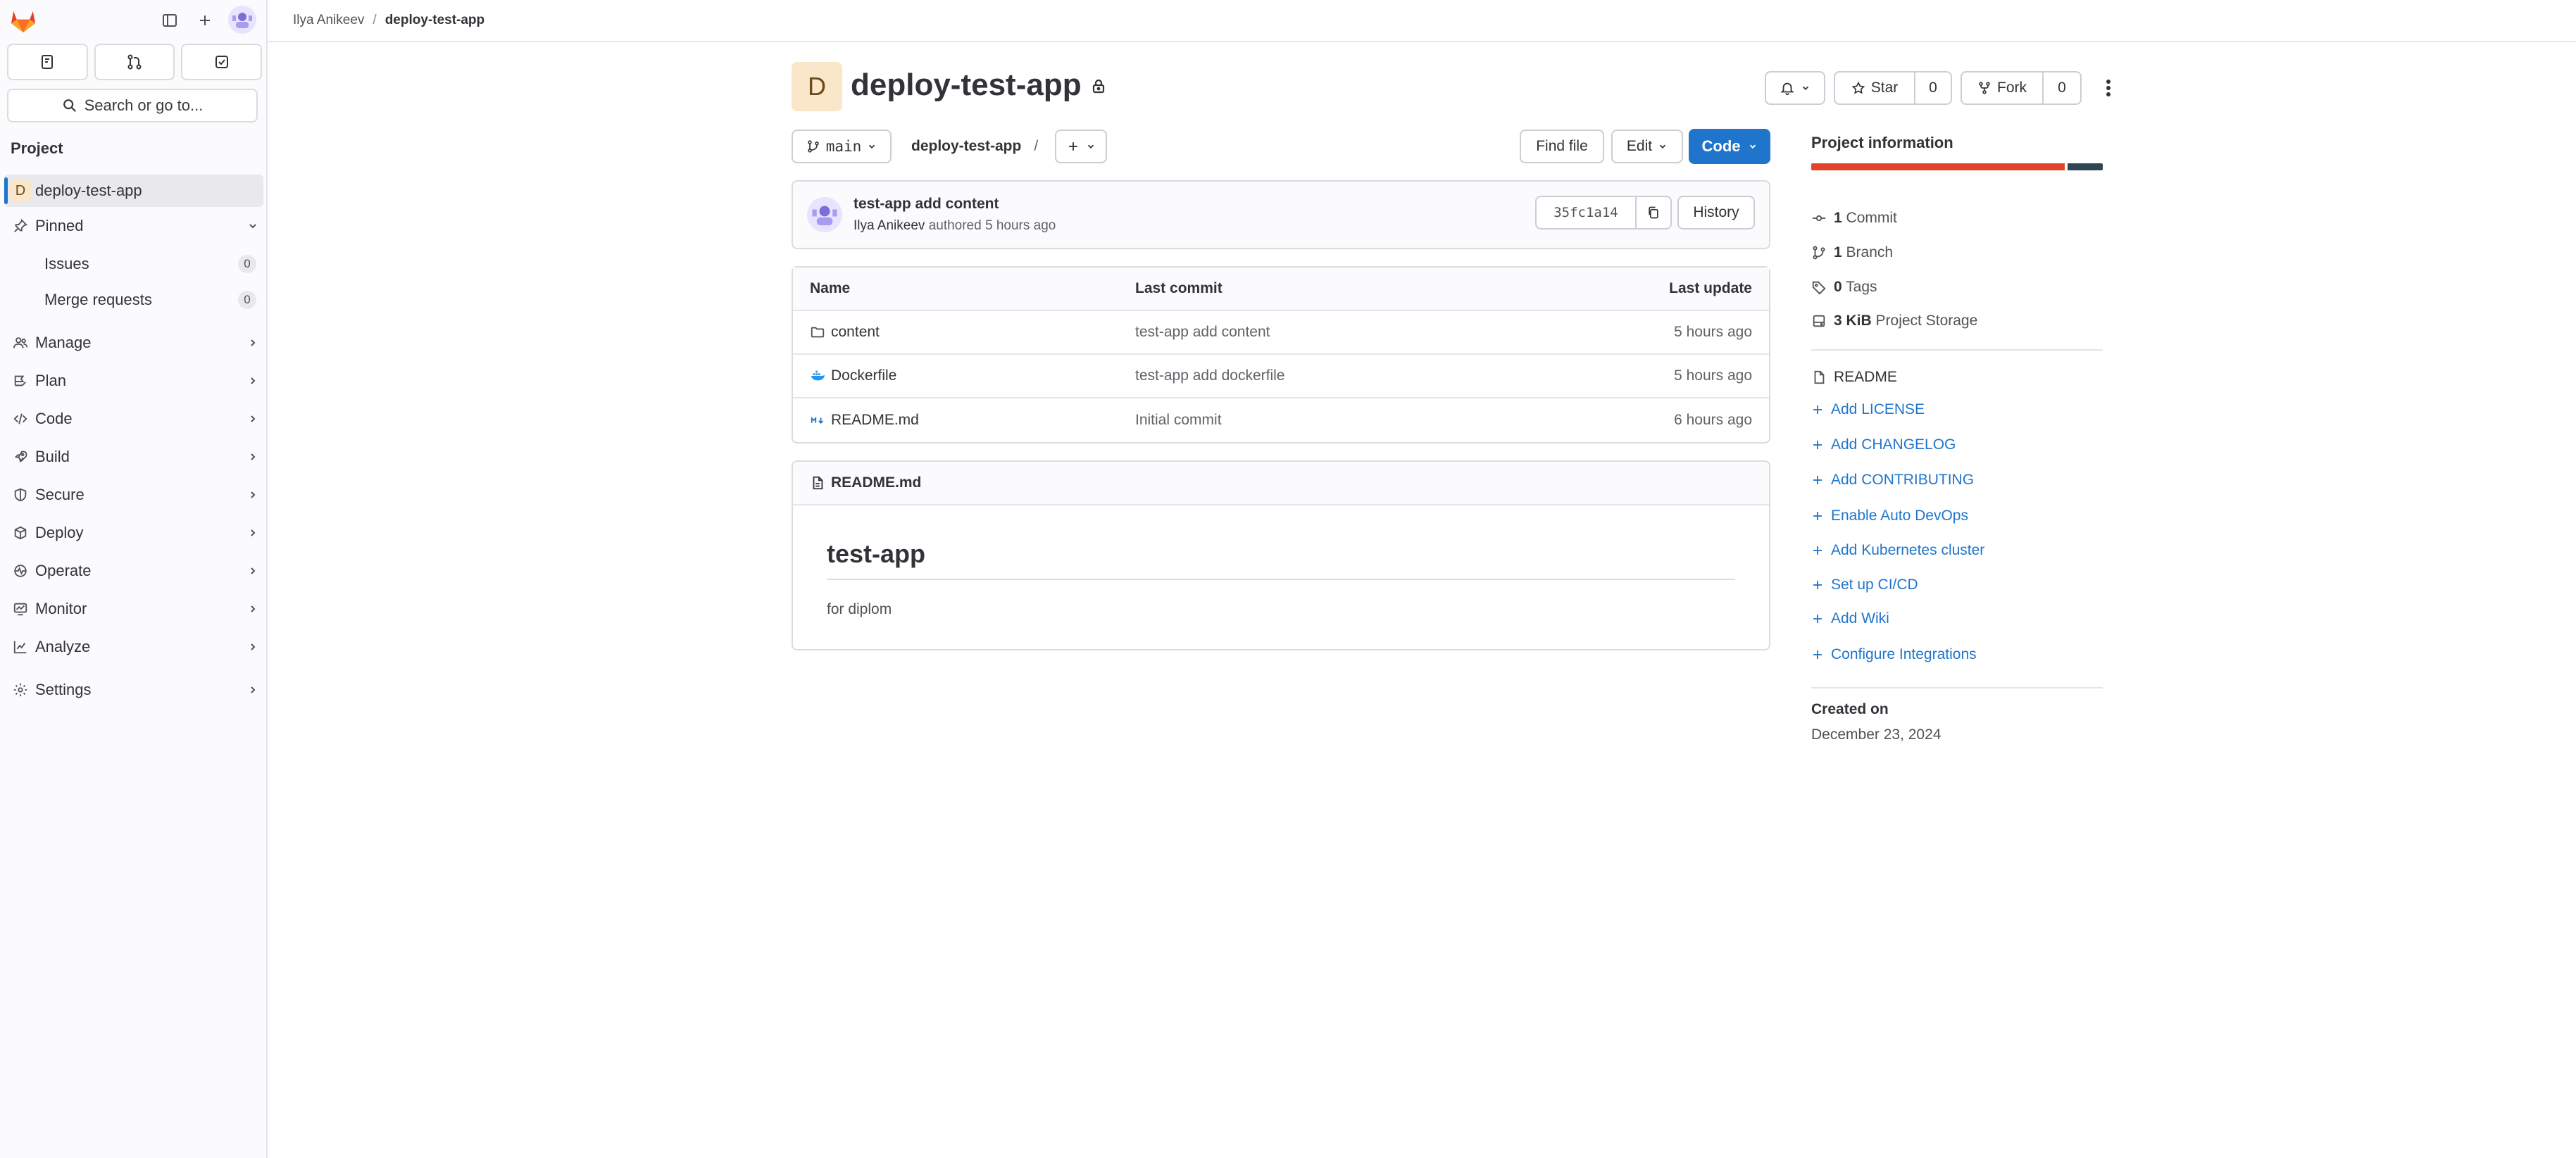 This screenshot has width=2576, height=1158. Describe the element at coordinates (222, 62) in the screenshot. I see `todo-list-button` at that location.